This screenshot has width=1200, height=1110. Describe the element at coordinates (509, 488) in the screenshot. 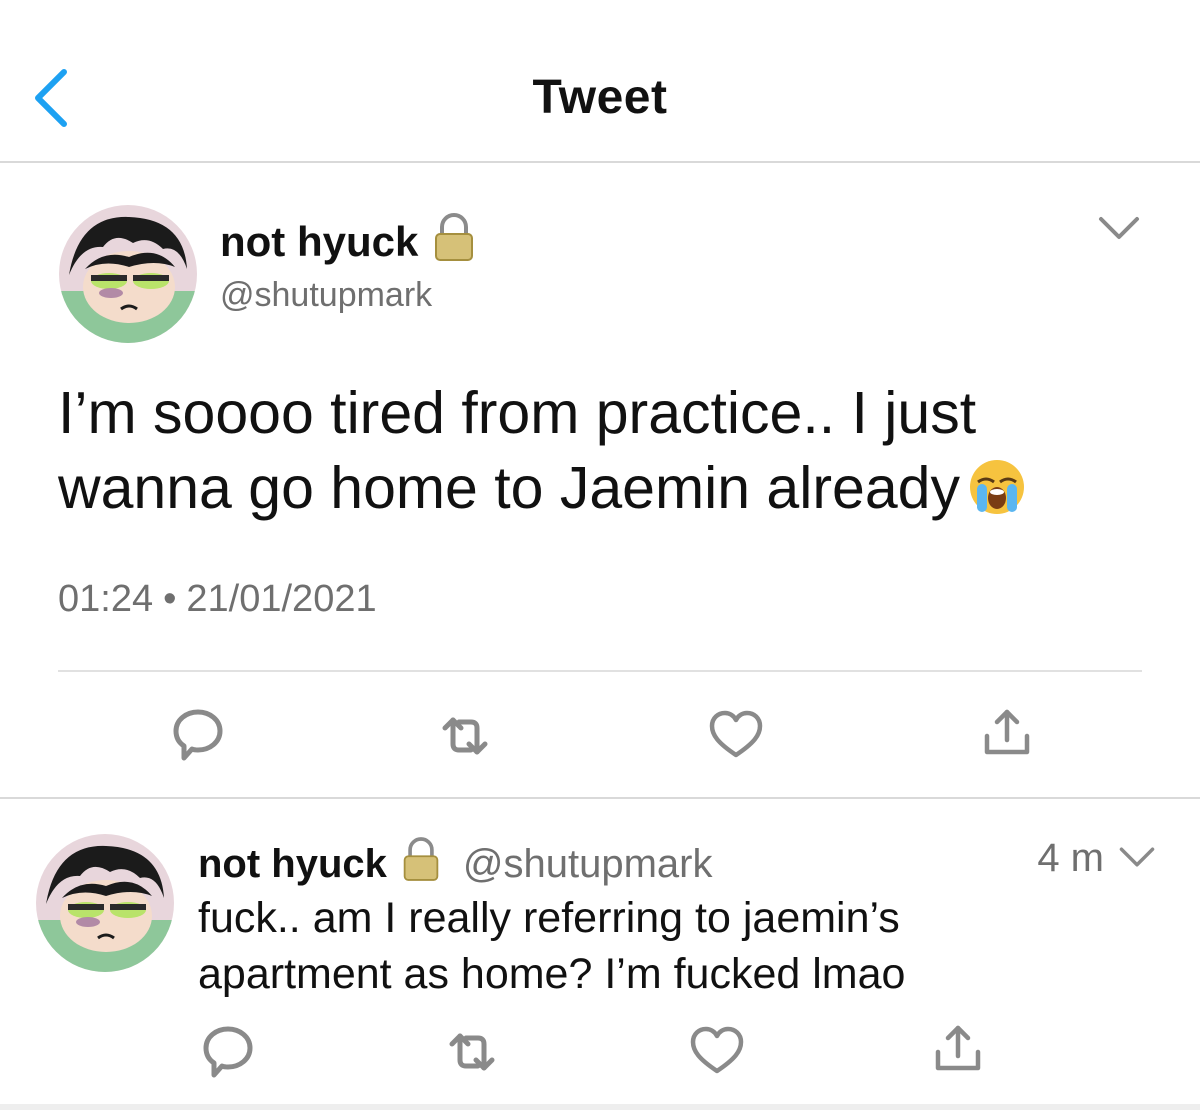

I see `tweet-text-line: wanna go home to Jaemin already` at that location.